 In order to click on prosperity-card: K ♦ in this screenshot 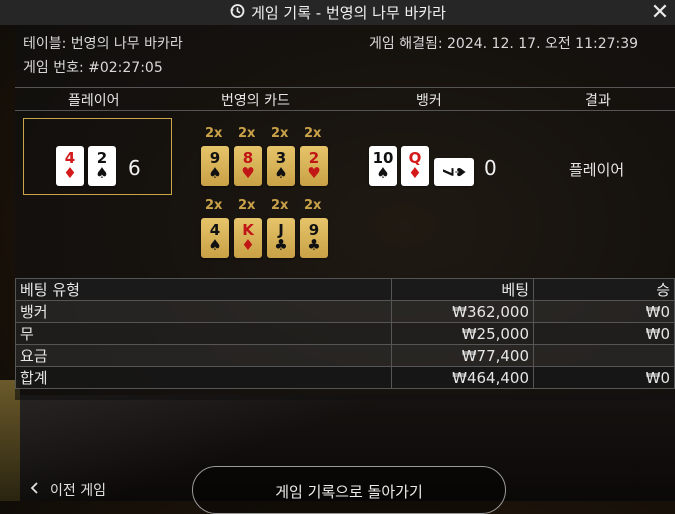, I will do `click(248, 238)`.